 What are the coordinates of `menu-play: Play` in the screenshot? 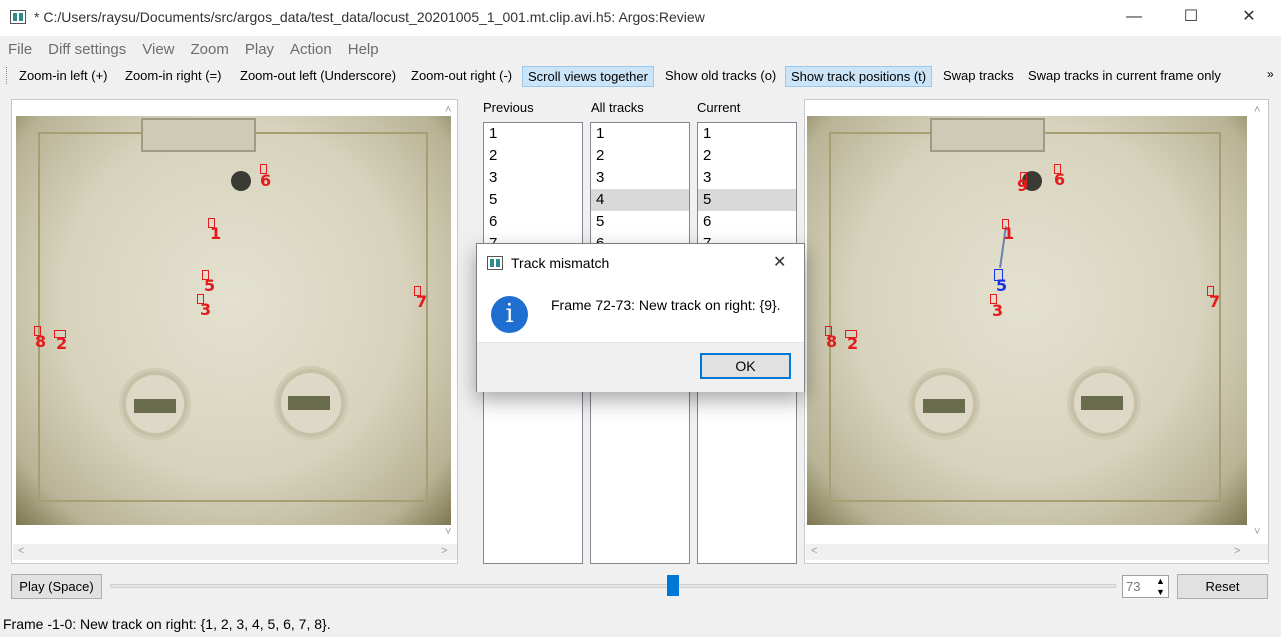 It's located at (259, 48).